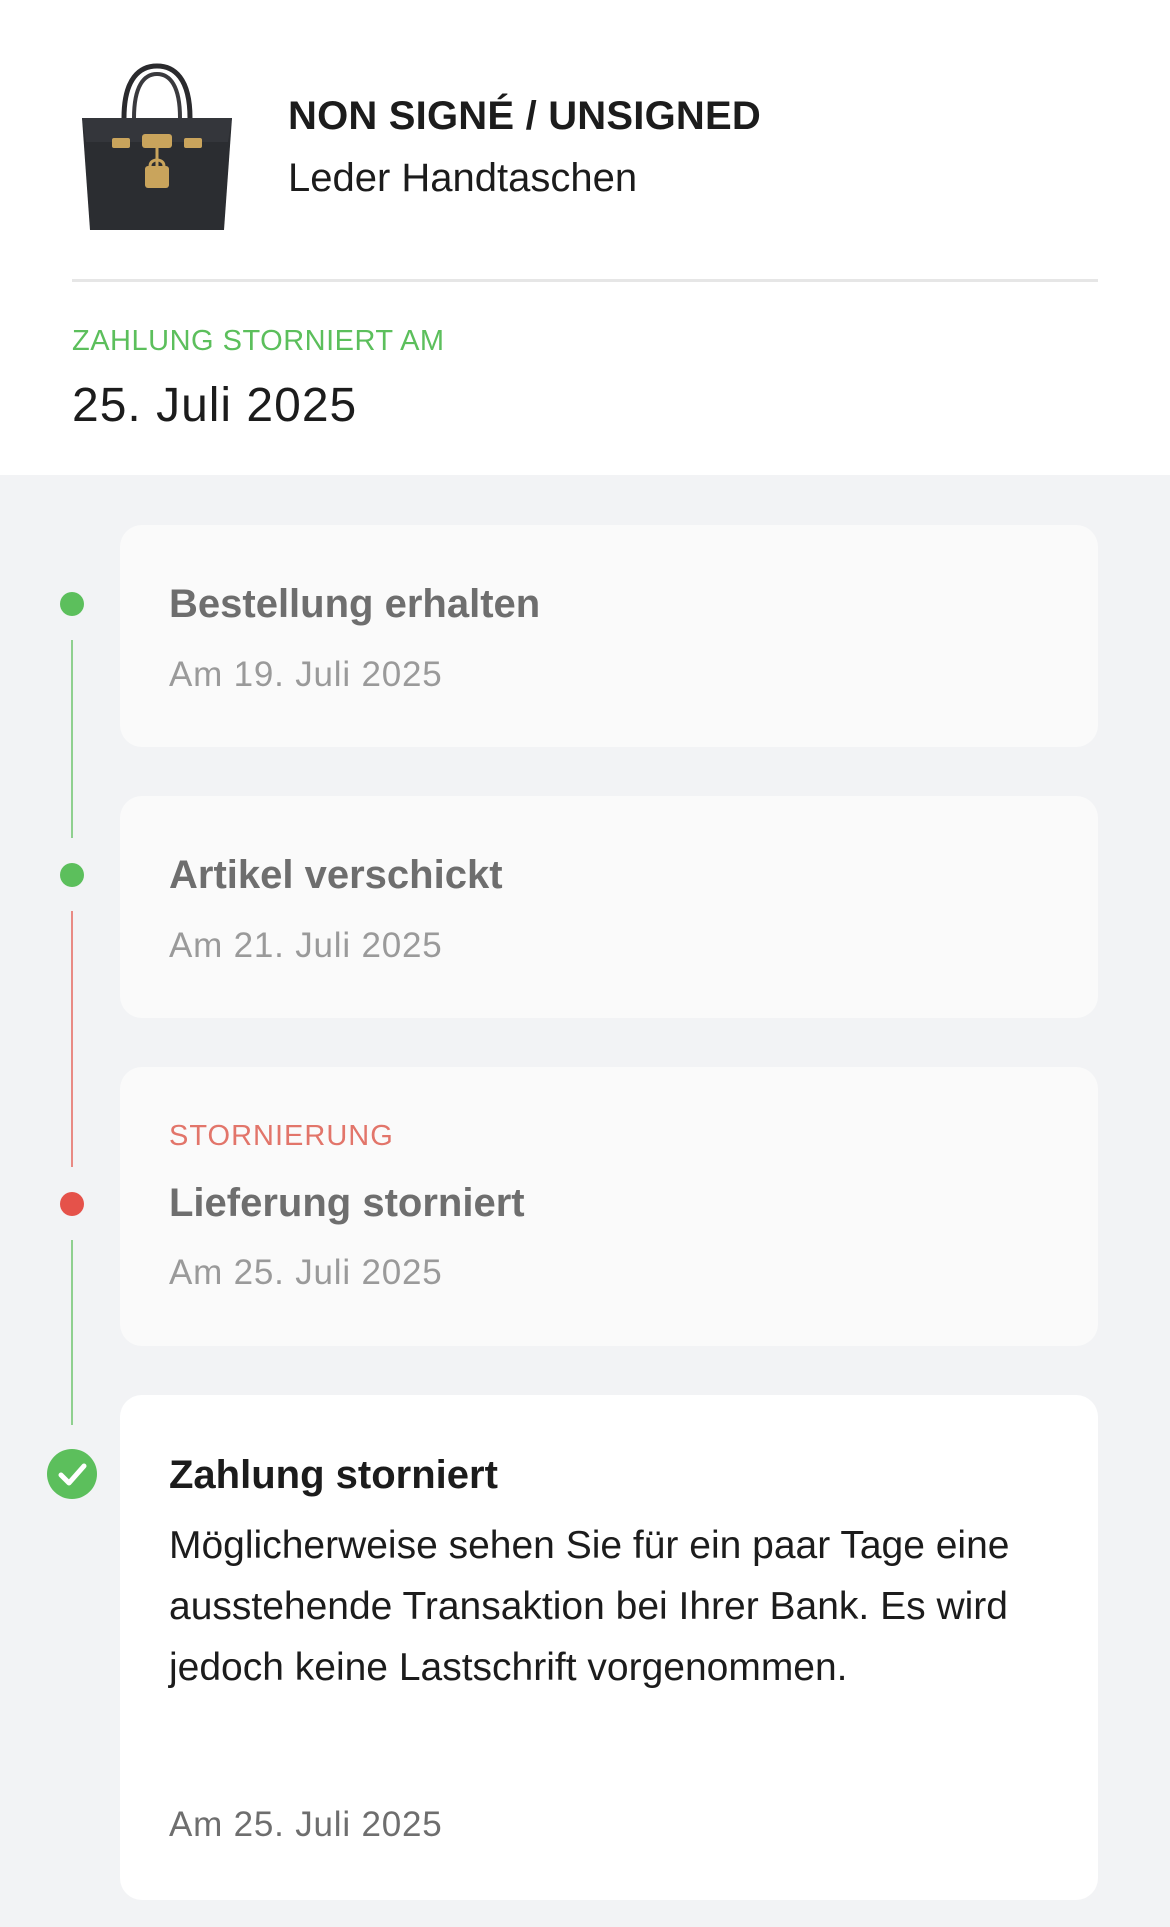 Image resolution: width=1170 pixels, height=1927 pixels. What do you see at coordinates (609, 636) in the screenshot?
I see `timeline-card: Bestellung erhalten Am 19. Juli 2025` at bounding box center [609, 636].